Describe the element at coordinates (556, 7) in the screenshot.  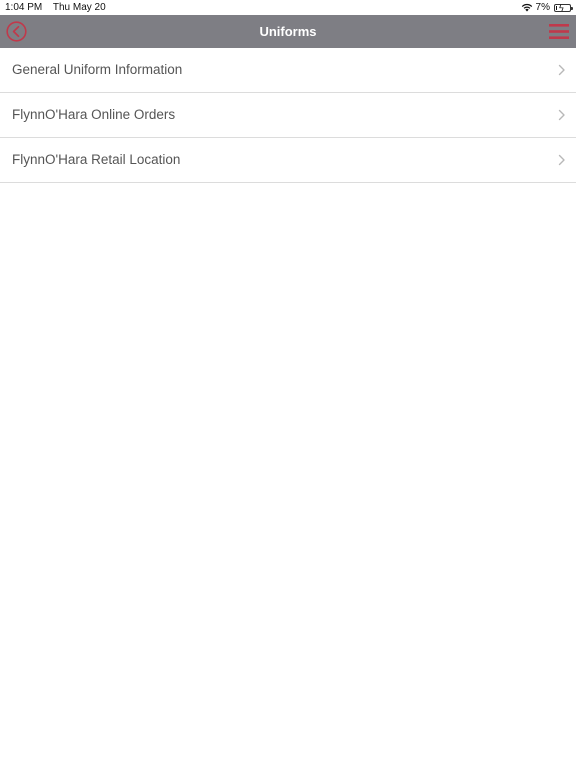
I see `battery-fill` at that location.